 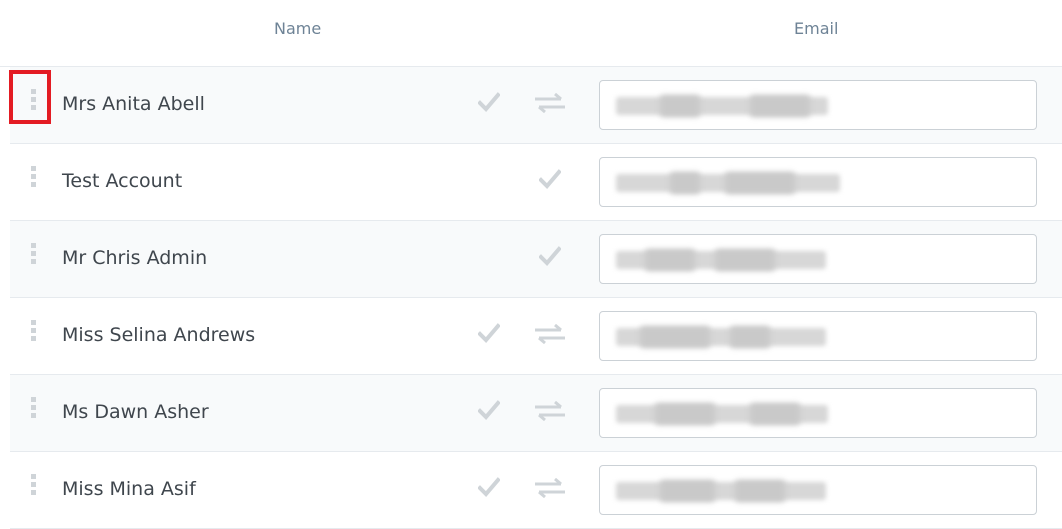 I want to click on user-name: Test Account, so click(x=122, y=181).